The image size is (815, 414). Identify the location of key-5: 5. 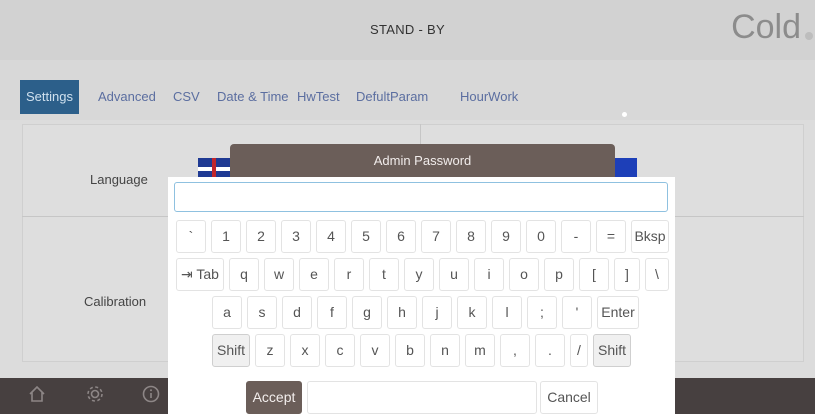
(366, 236).